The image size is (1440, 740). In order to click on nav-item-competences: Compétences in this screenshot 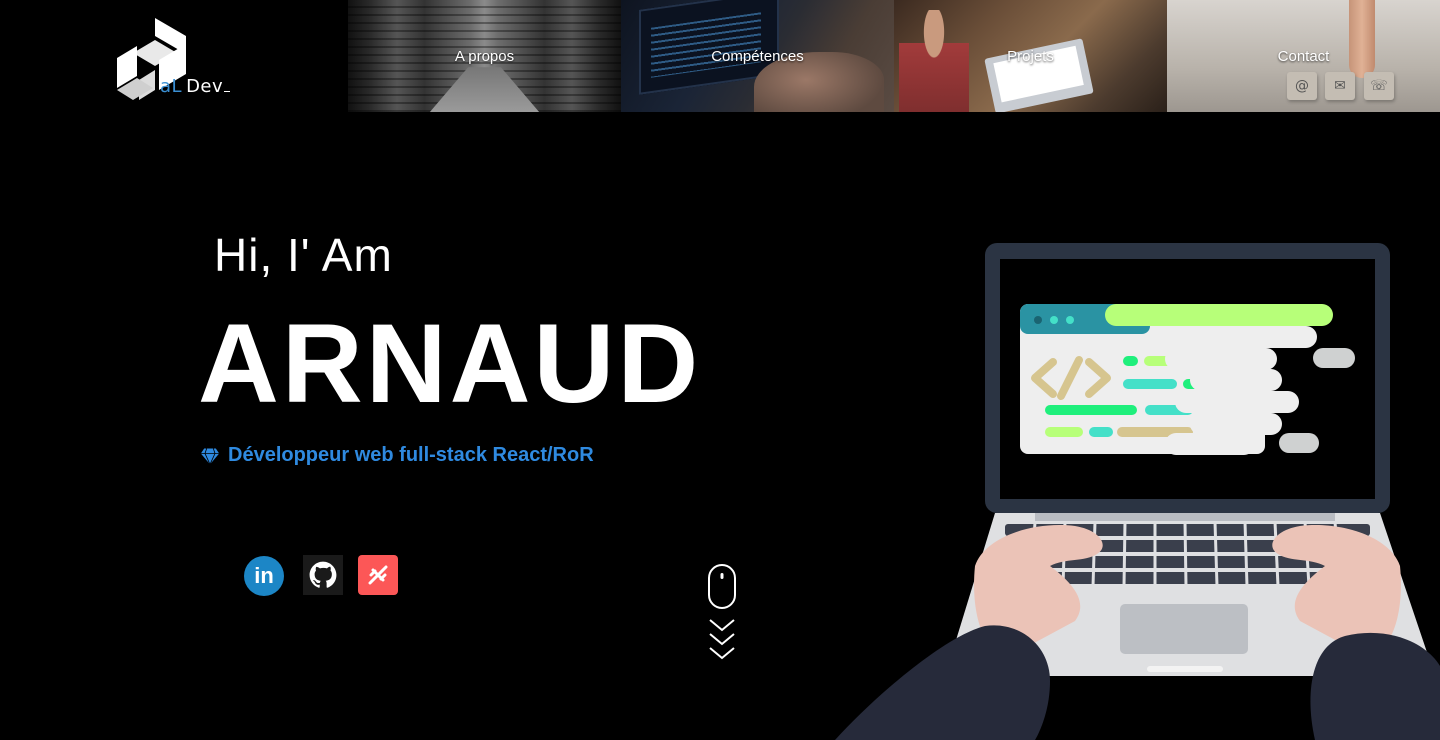, I will do `click(757, 56)`.